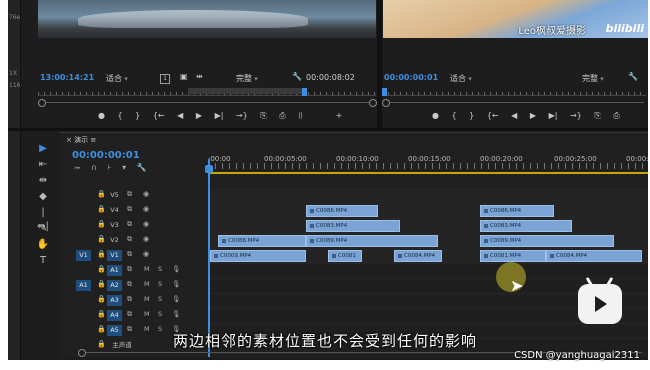  I want to click on source-patch-a1: A1, so click(83, 285).